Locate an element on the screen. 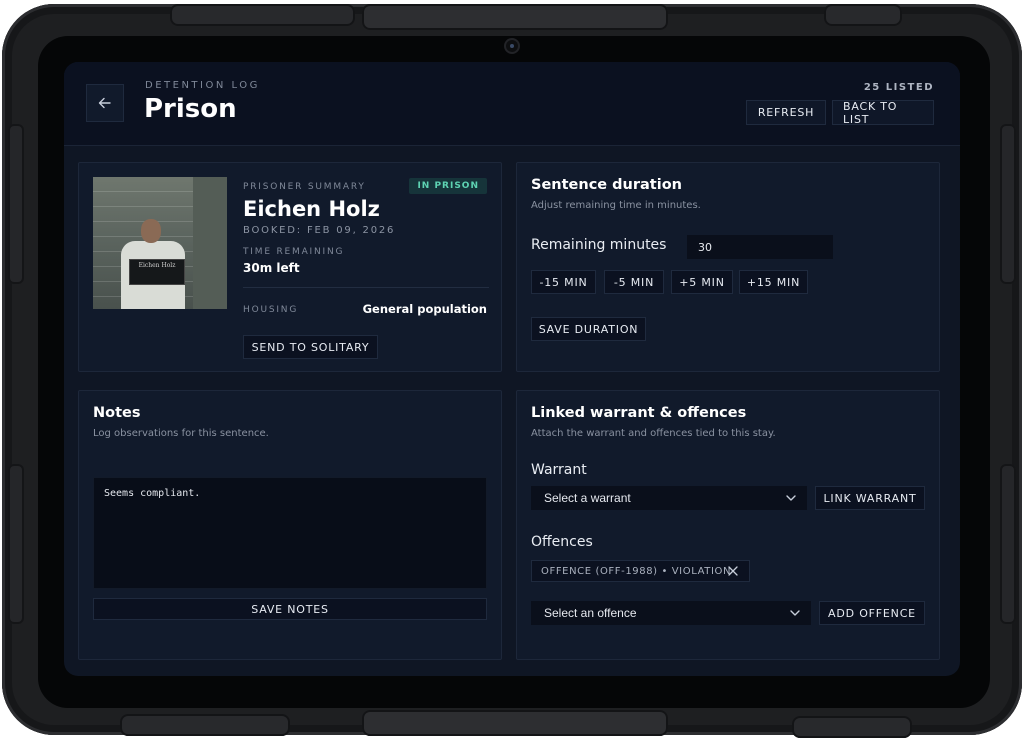 This screenshot has height=739, width=1024. save-duration-button: SAVE DURATION is located at coordinates (588, 329).